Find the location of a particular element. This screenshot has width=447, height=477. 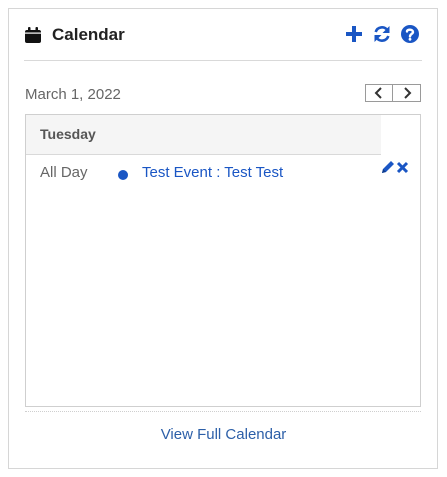

header-actions is located at coordinates (382, 35).